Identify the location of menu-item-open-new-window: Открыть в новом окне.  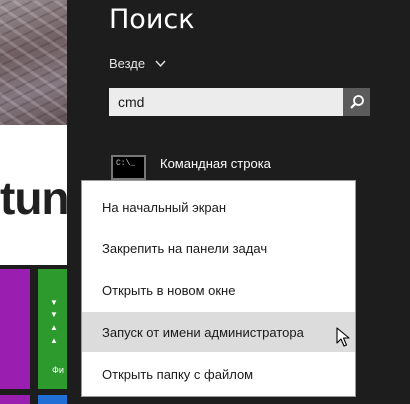
(218, 290).